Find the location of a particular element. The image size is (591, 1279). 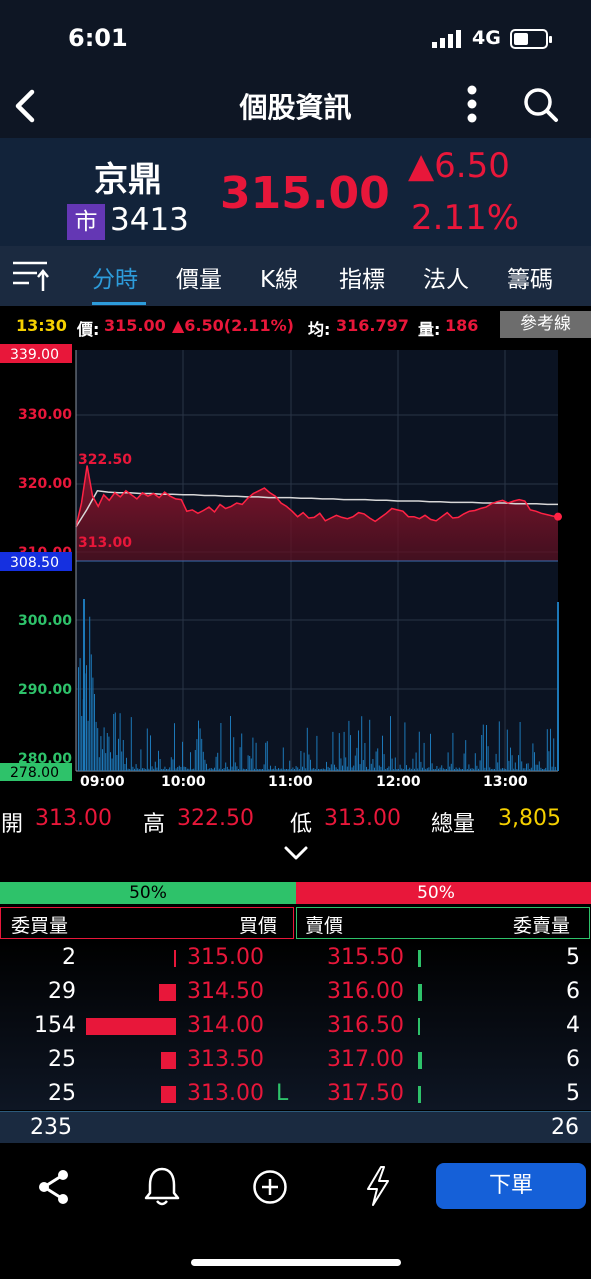

axis-bottom-label: 308.50 is located at coordinates (34, 563).